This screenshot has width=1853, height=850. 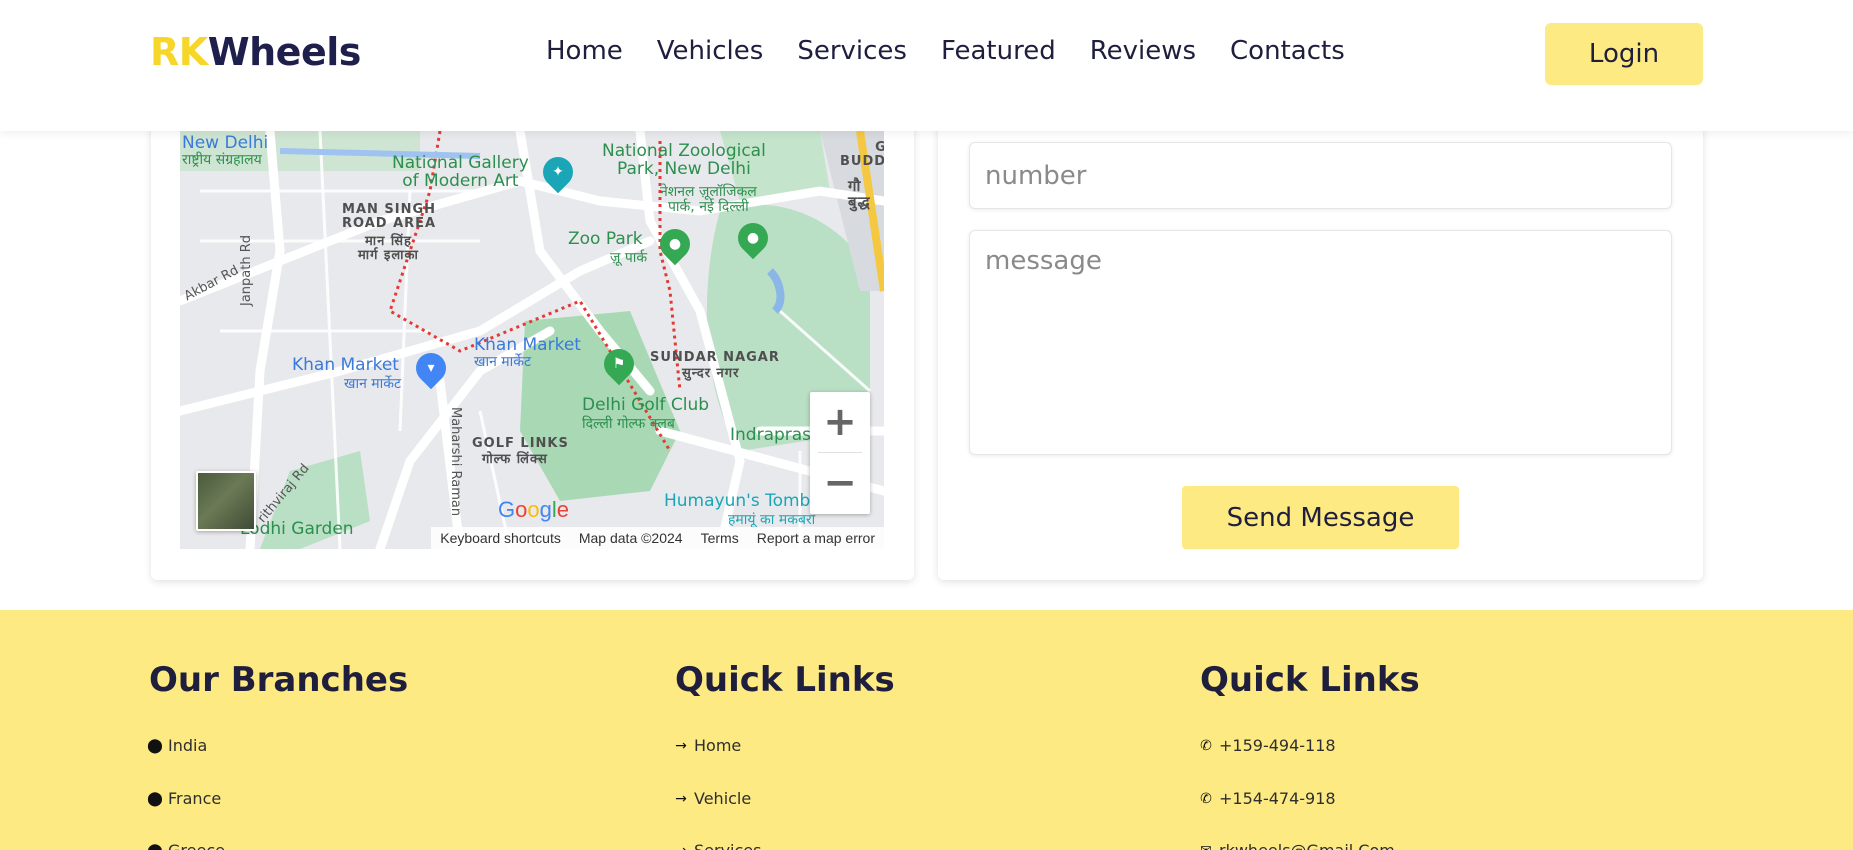 I want to click on quick-link-label: Vehicle, so click(x=723, y=798).